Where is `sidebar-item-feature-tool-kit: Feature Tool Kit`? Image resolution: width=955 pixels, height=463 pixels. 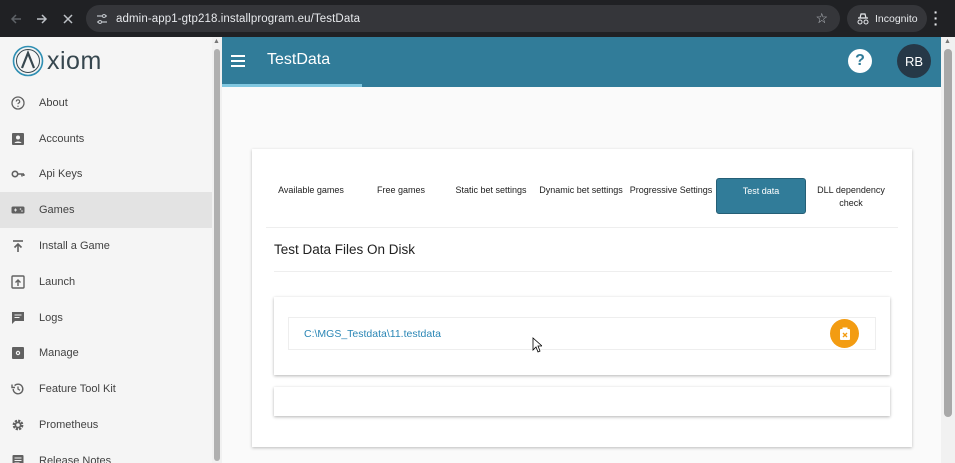 sidebar-item-feature-tool-kit: Feature Tool Kit is located at coordinates (106, 389).